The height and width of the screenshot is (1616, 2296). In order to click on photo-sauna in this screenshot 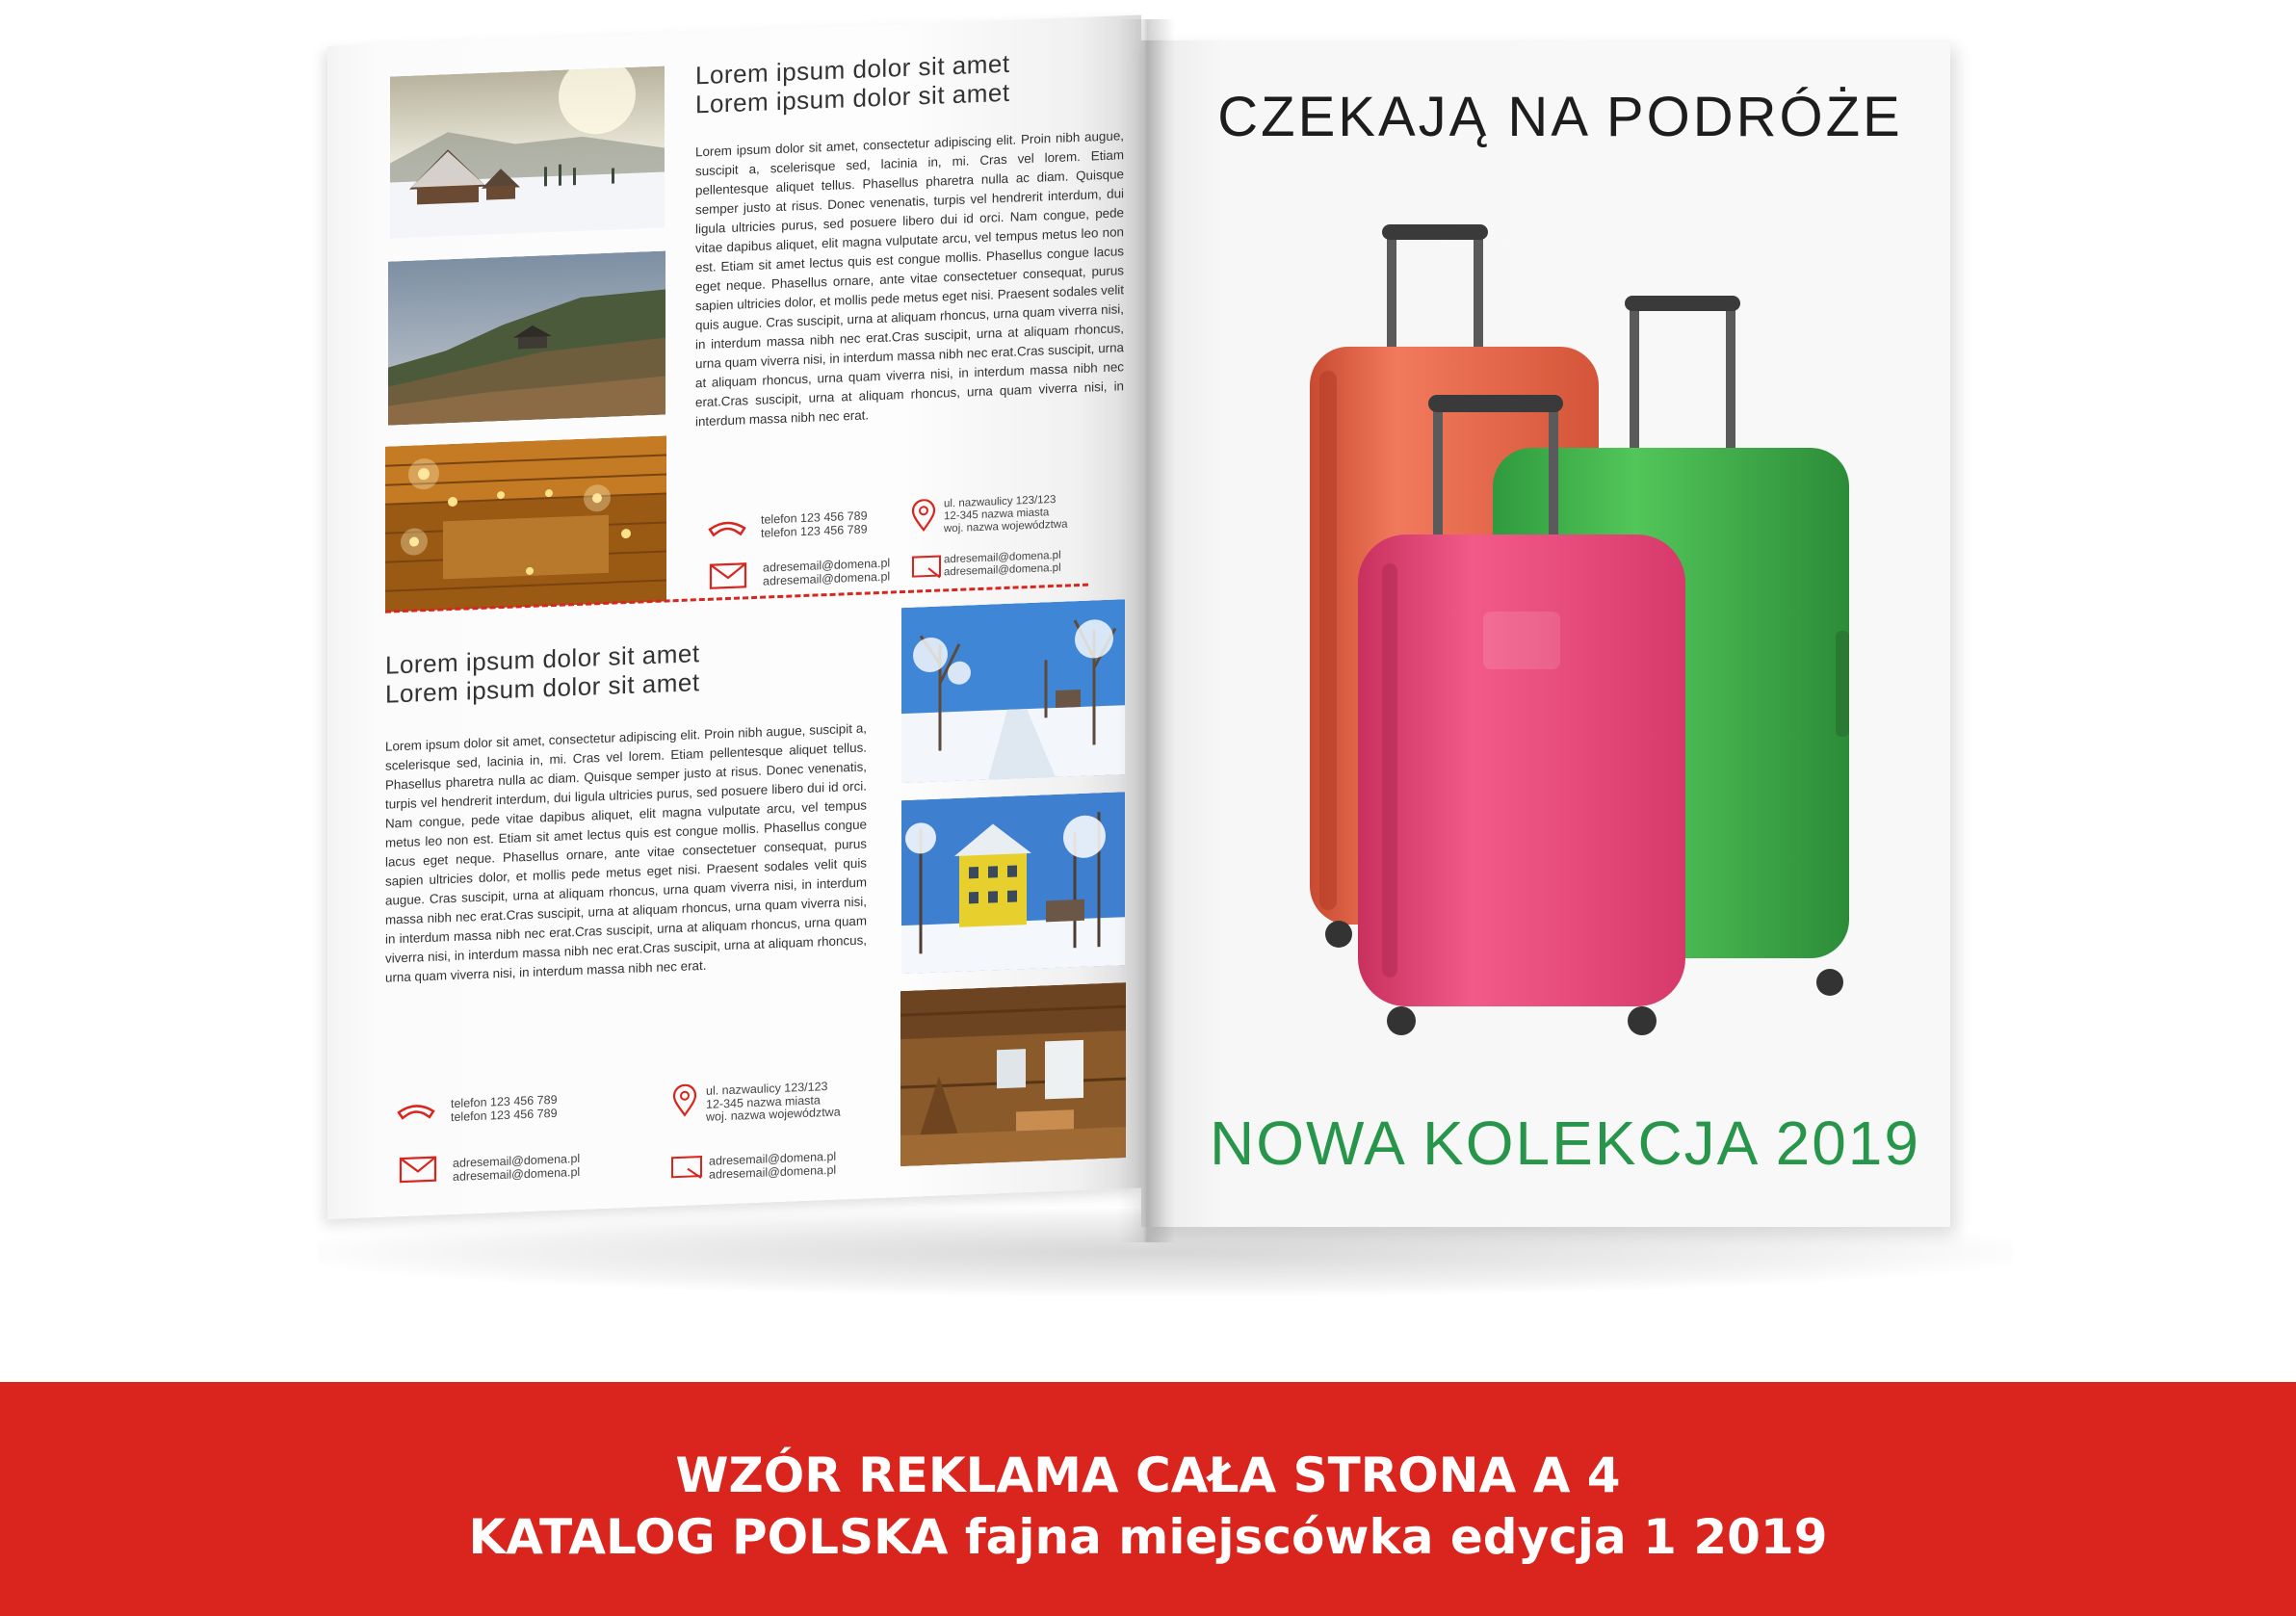, I will do `click(525, 524)`.